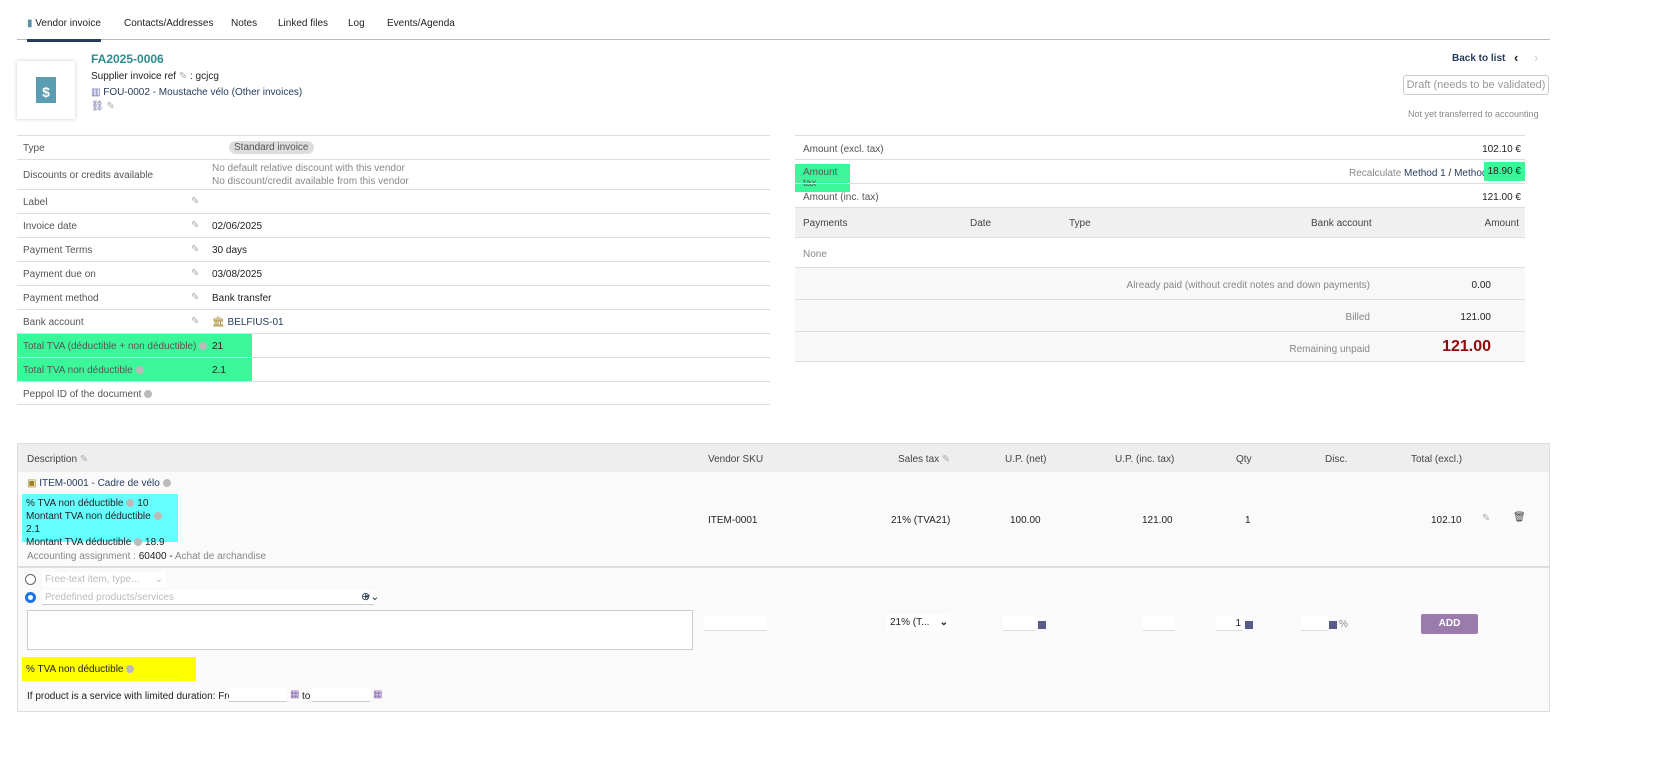 This screenshot has width=1655, height=766. Describe the element at coordinates (255, 322) in the screenshot. I see `bank-account-link: BELFIUS-01` at that location.